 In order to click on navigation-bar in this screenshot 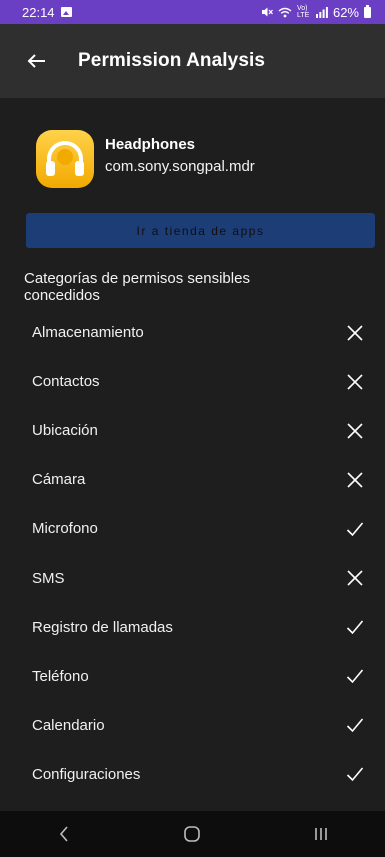, I will do `click(192, 834)`.